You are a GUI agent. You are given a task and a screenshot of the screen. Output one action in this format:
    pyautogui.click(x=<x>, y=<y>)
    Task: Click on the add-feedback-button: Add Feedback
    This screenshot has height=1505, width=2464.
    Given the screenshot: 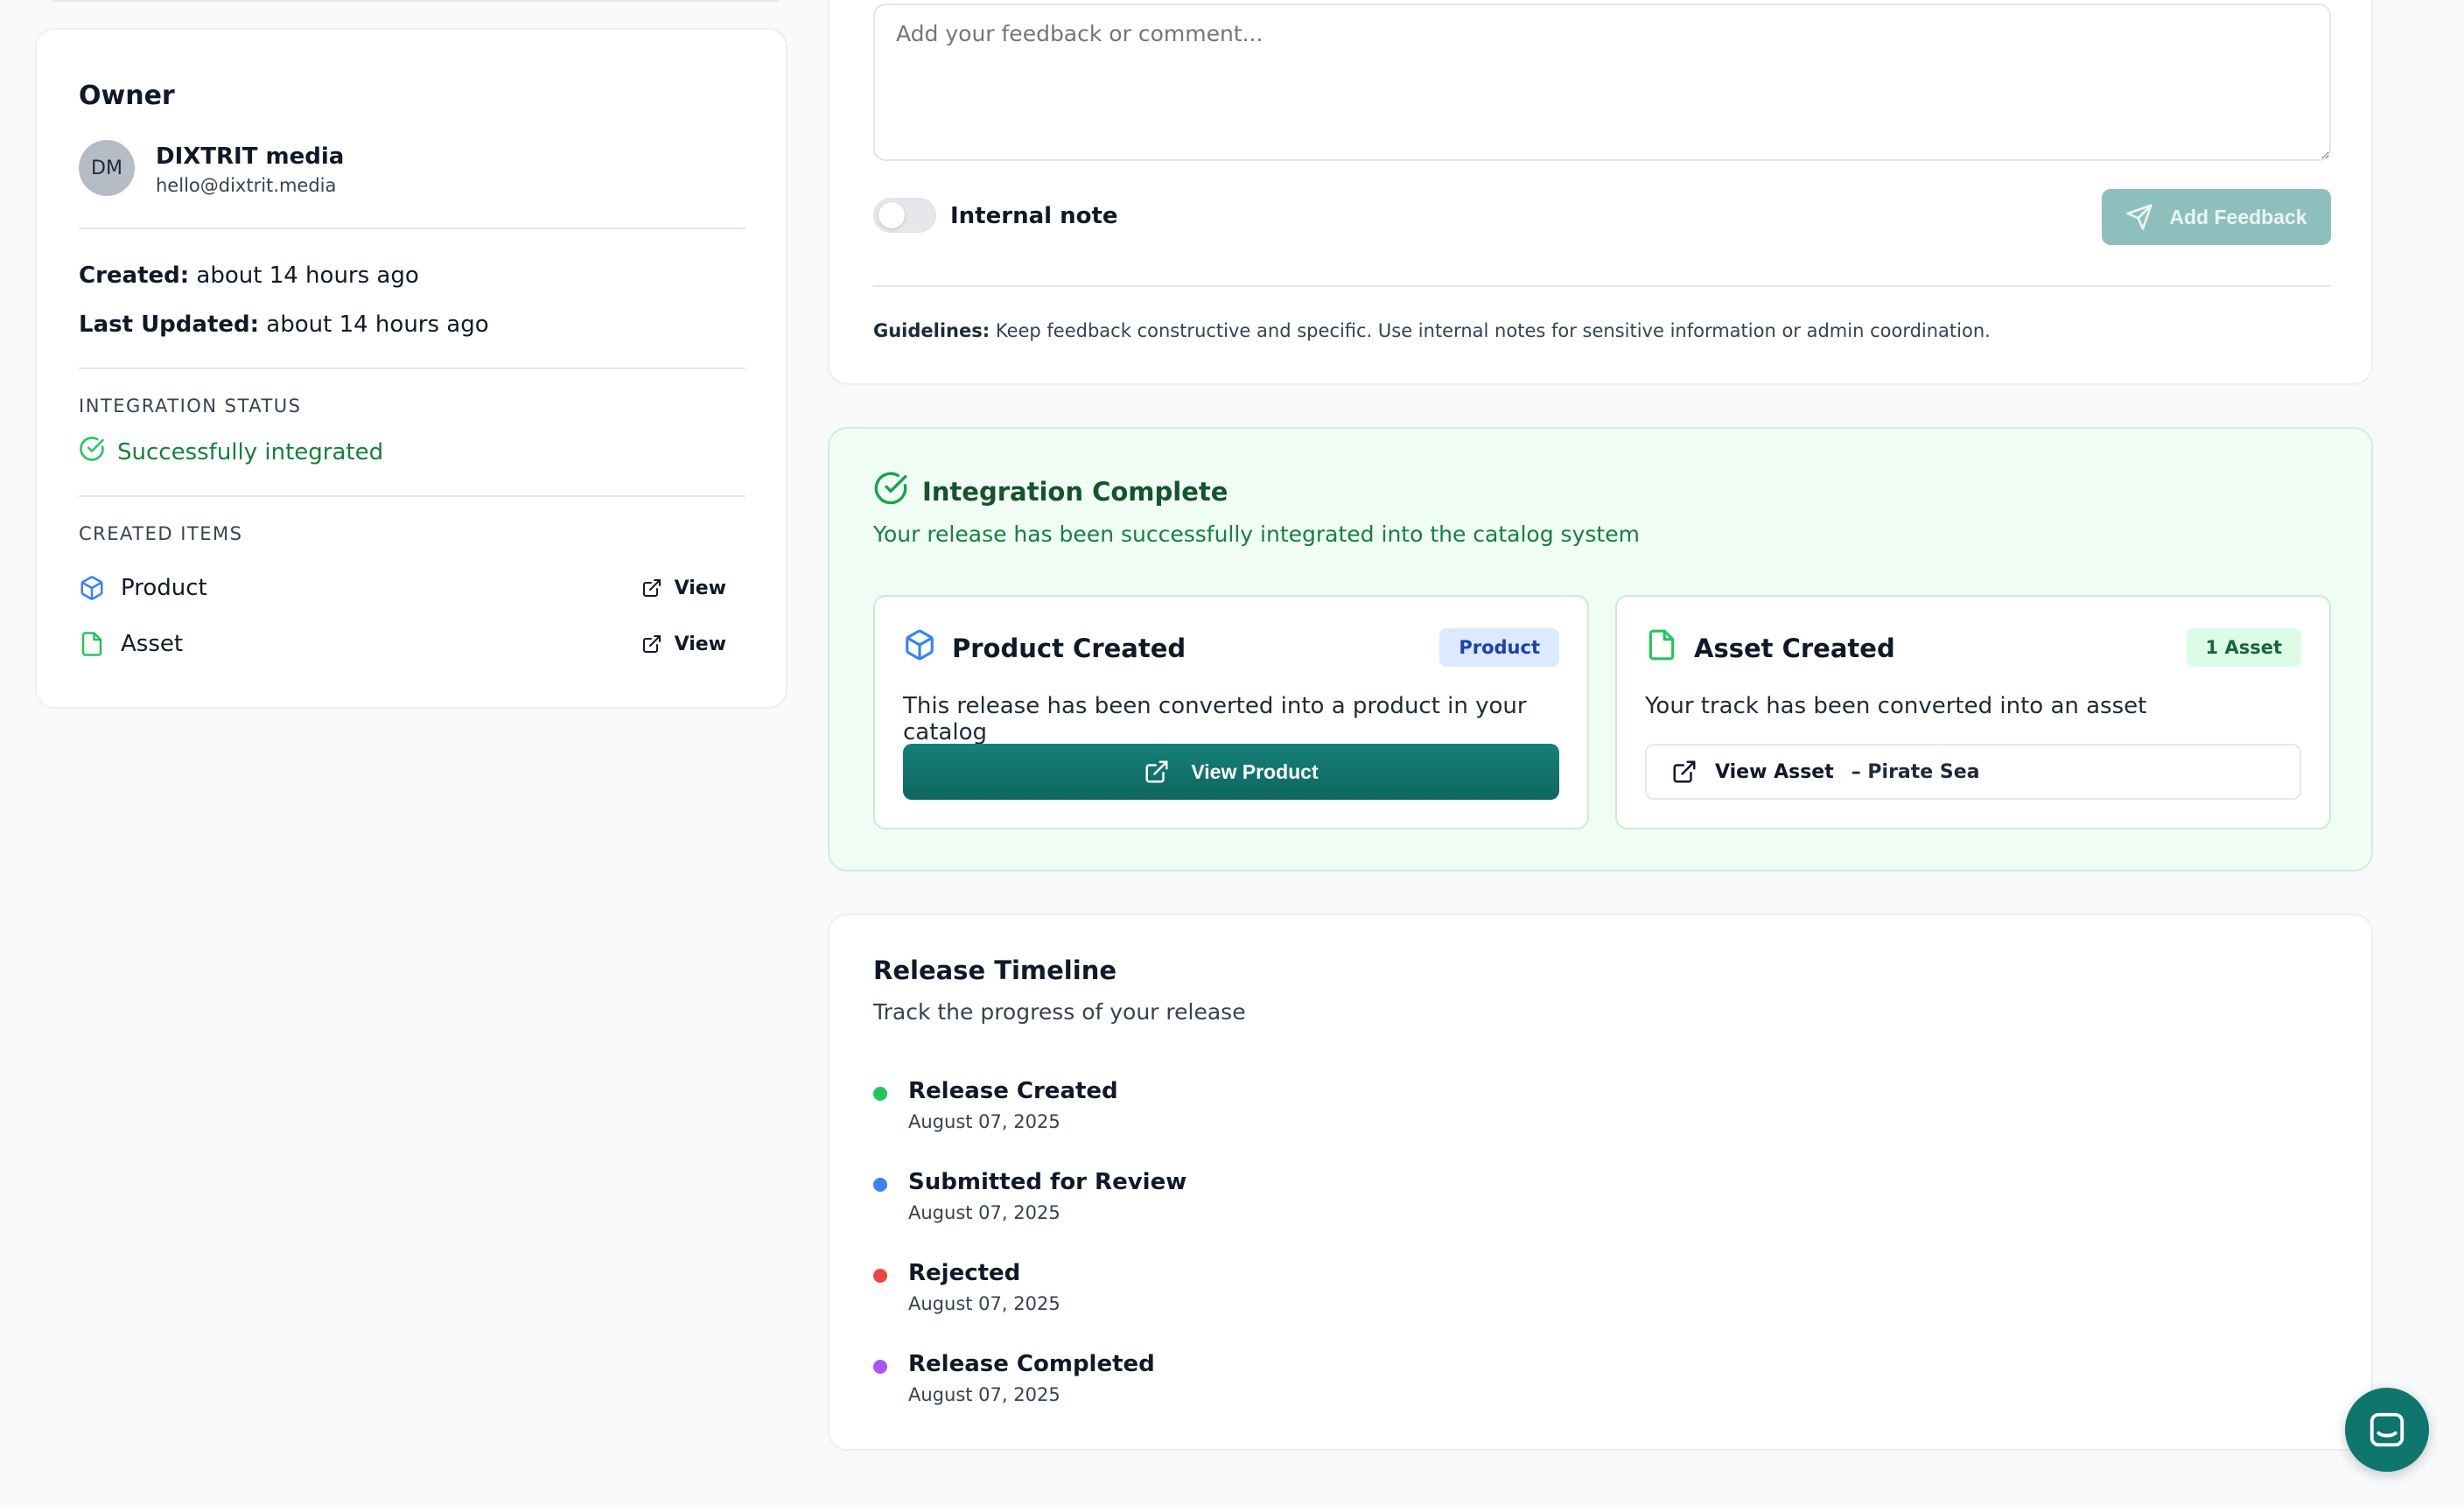 What is the action you would take?
    pyautogui.click(x=2216, y=217)
    